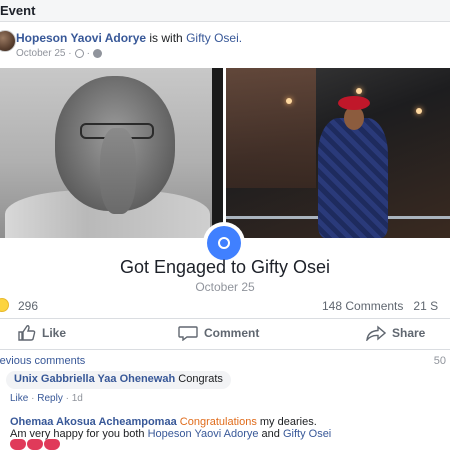 Image resolution: width=450 pixels, height=450 pixels. Describe the element at coordinates (42, 361) in the screenshot. I see `view-previous-comments: revious comments` at that location.